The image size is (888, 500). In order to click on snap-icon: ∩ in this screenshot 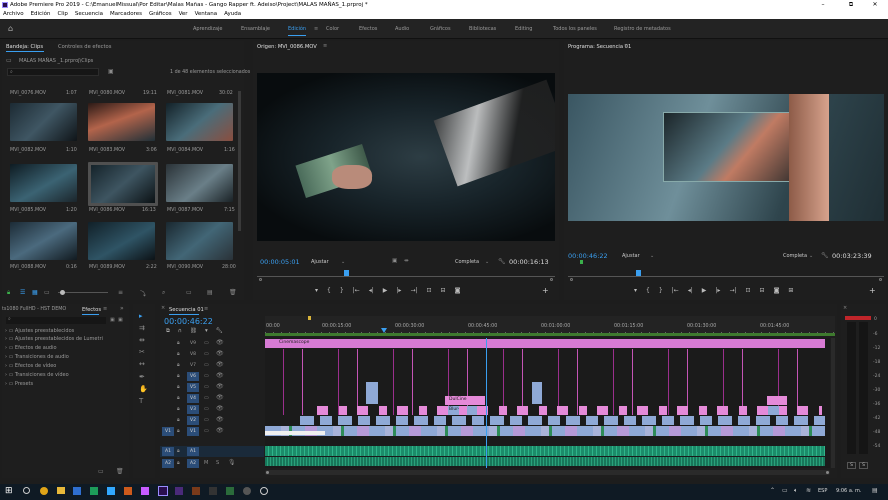, I will do `click(180, 331)`.